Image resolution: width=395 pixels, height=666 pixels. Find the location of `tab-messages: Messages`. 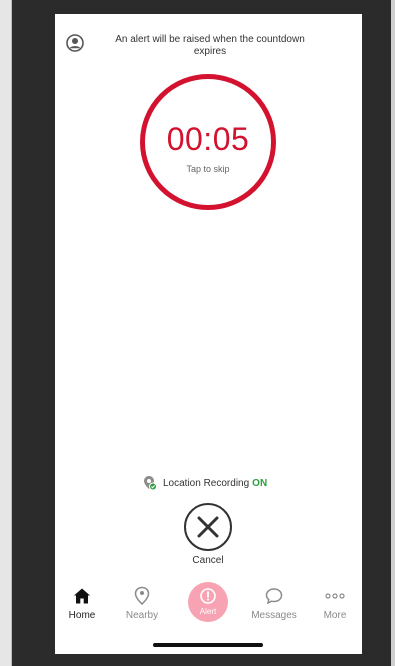

tab-messages: Messages is located at coordinates (274, 600).